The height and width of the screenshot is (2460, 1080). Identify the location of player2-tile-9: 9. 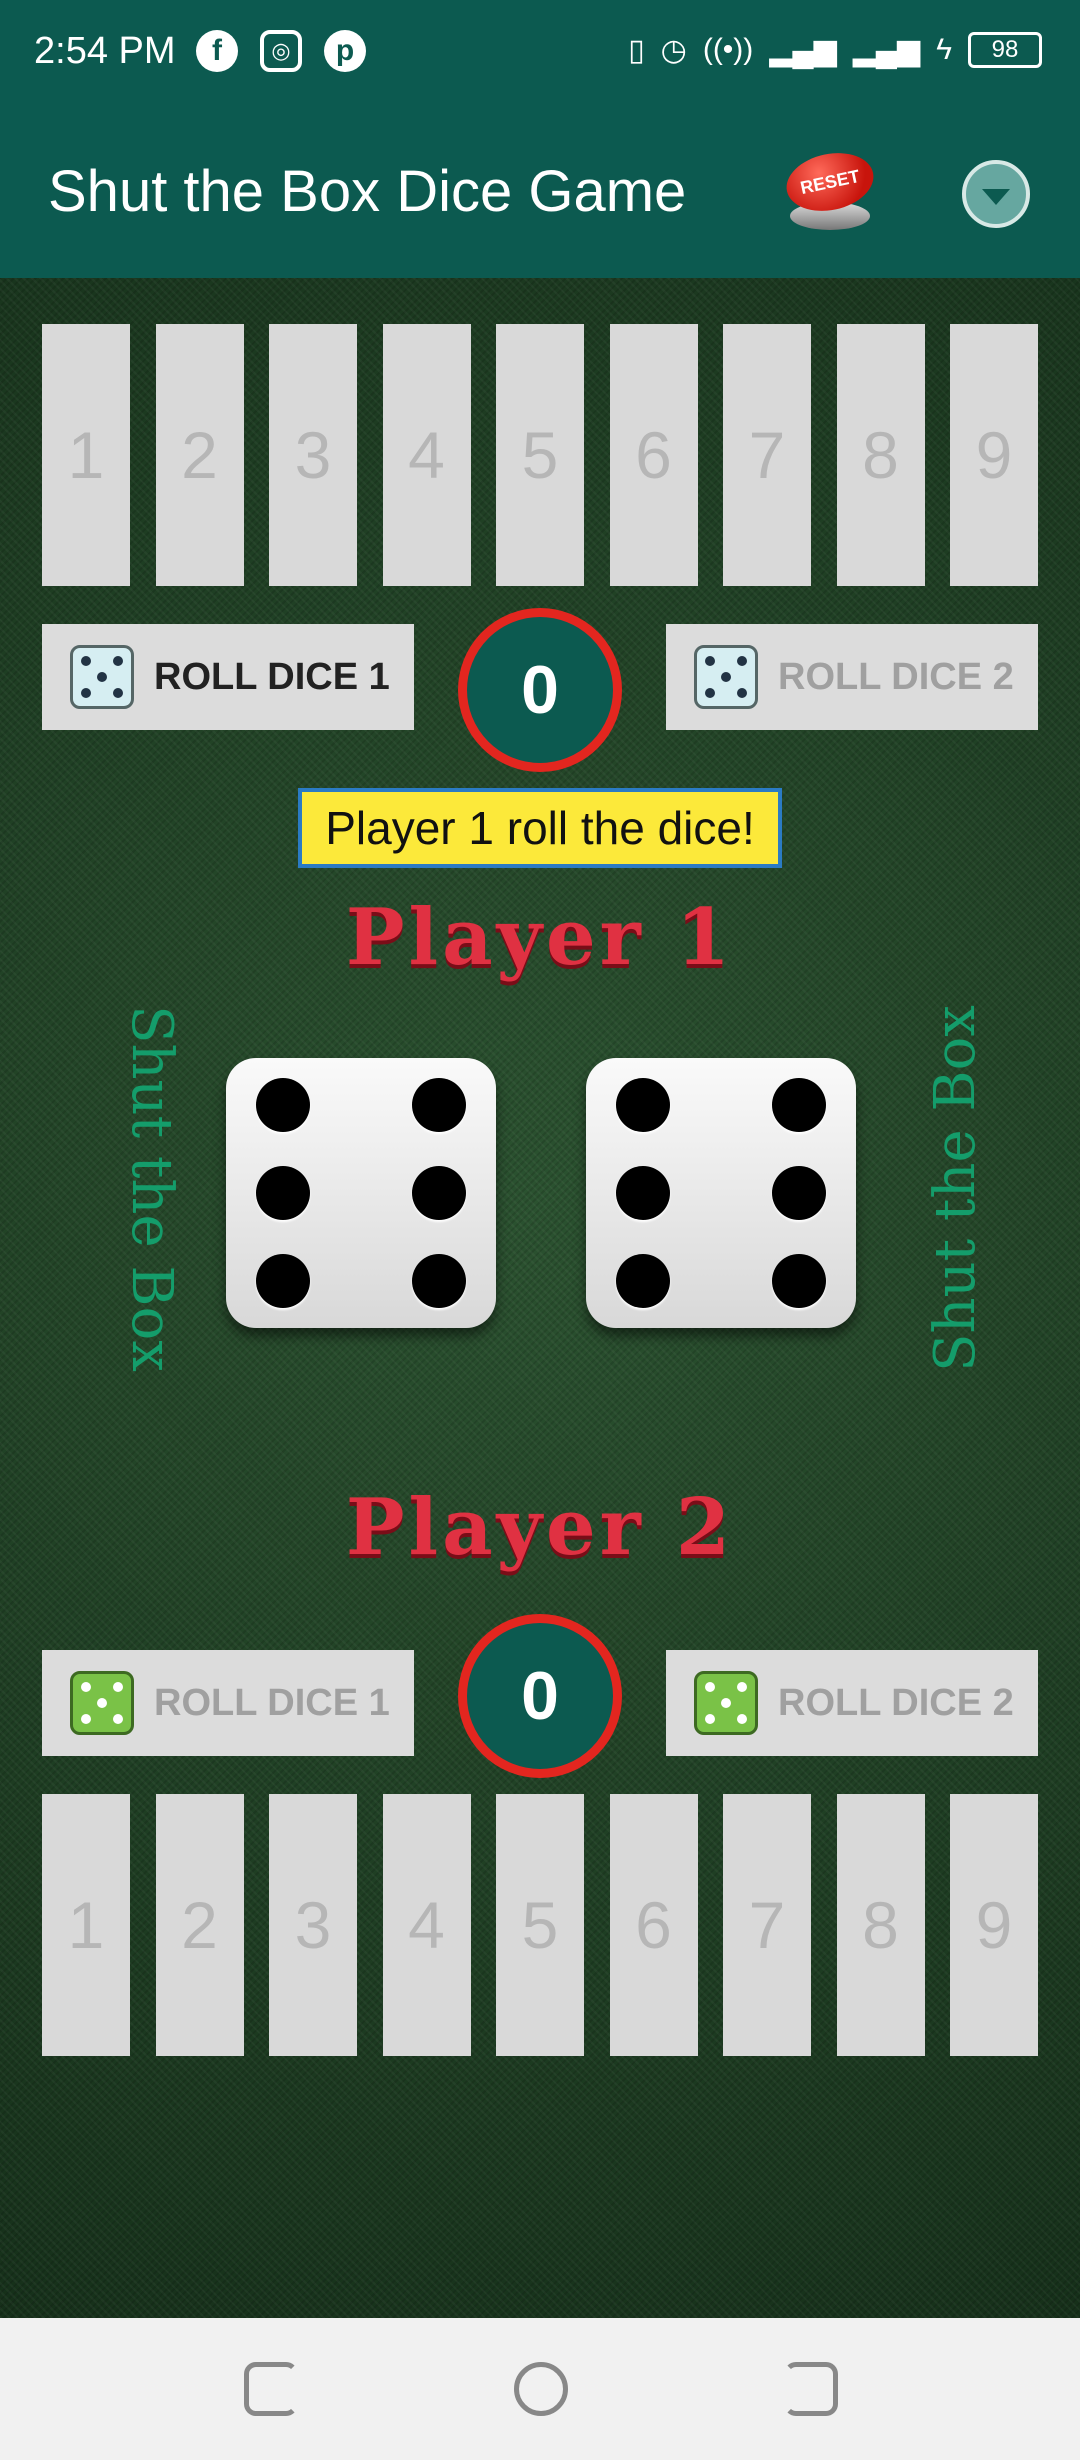
(994, 1925).